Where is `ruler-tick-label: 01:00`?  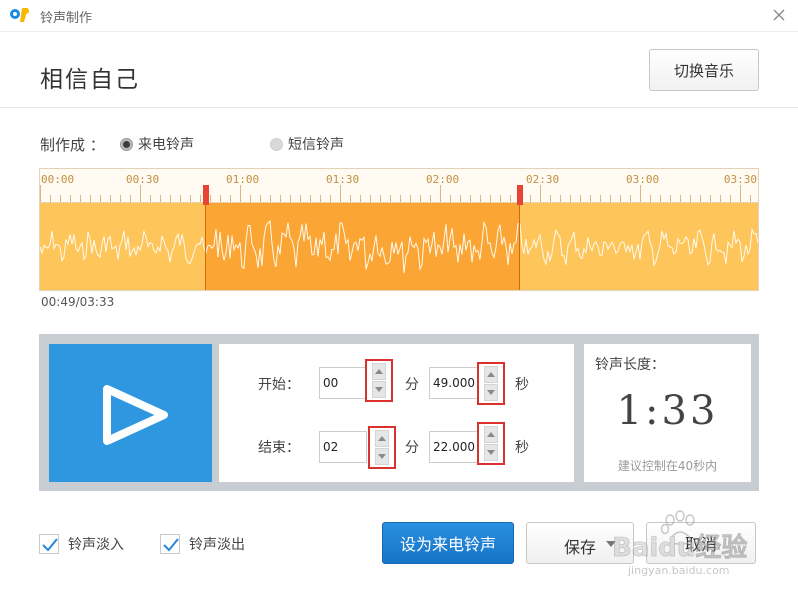 ruler-tick-label: 01:00 is located at coordinates (243, 179).